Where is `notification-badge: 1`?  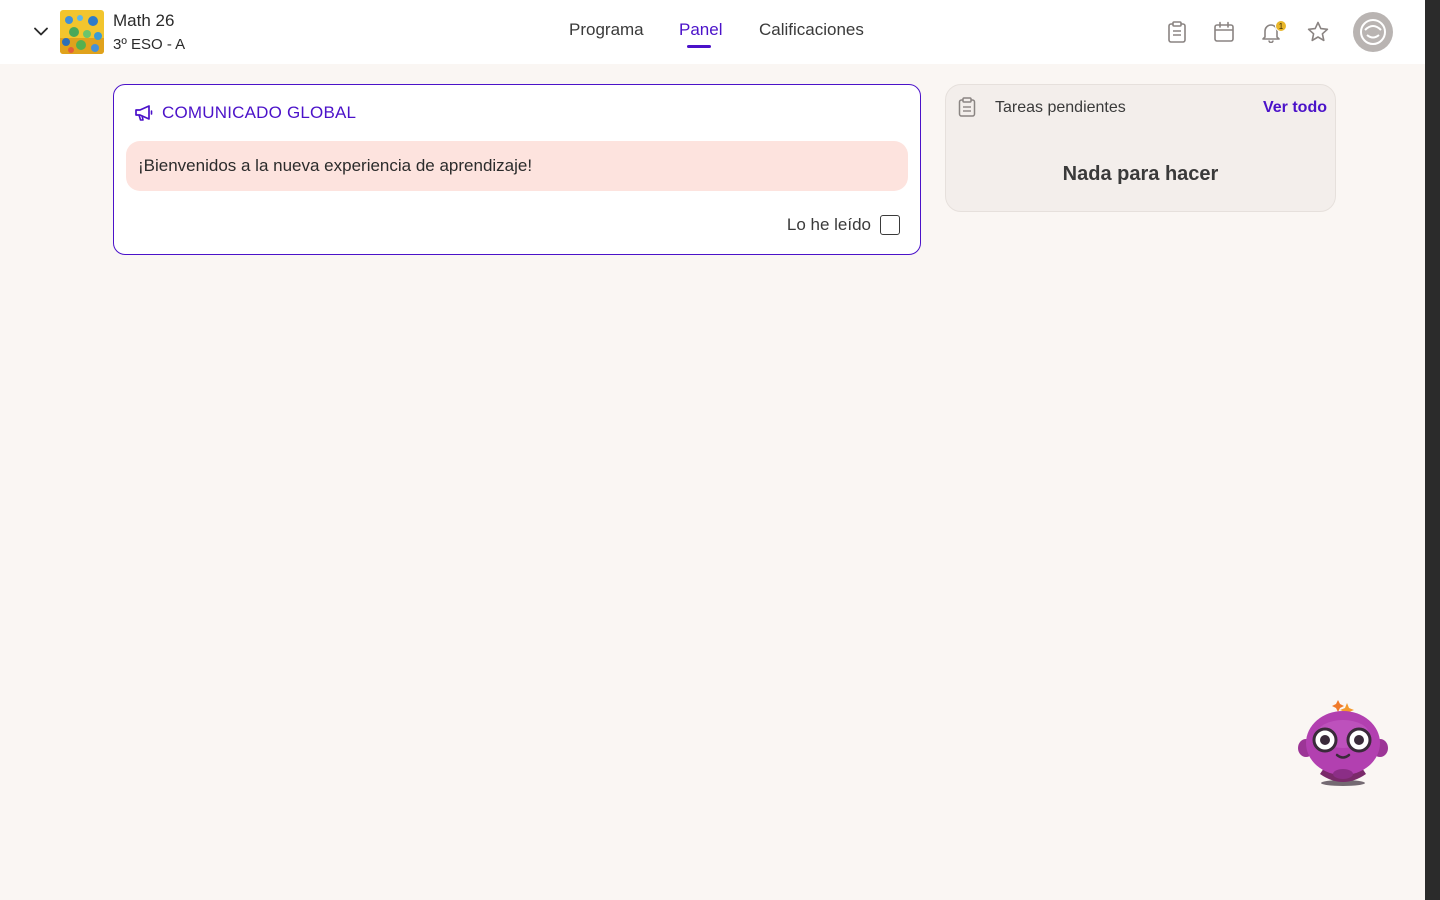
notification-badge: 1 is located at coordinates (1281, 26).